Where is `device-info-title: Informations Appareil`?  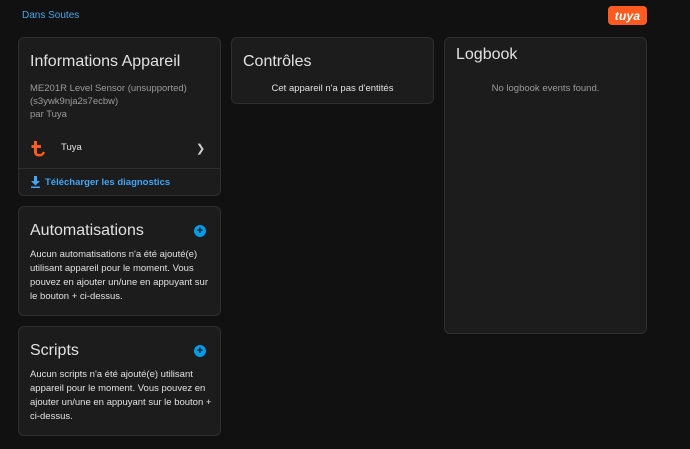 device-info-title: Informations Appareil is located at coordinates (105, 61).